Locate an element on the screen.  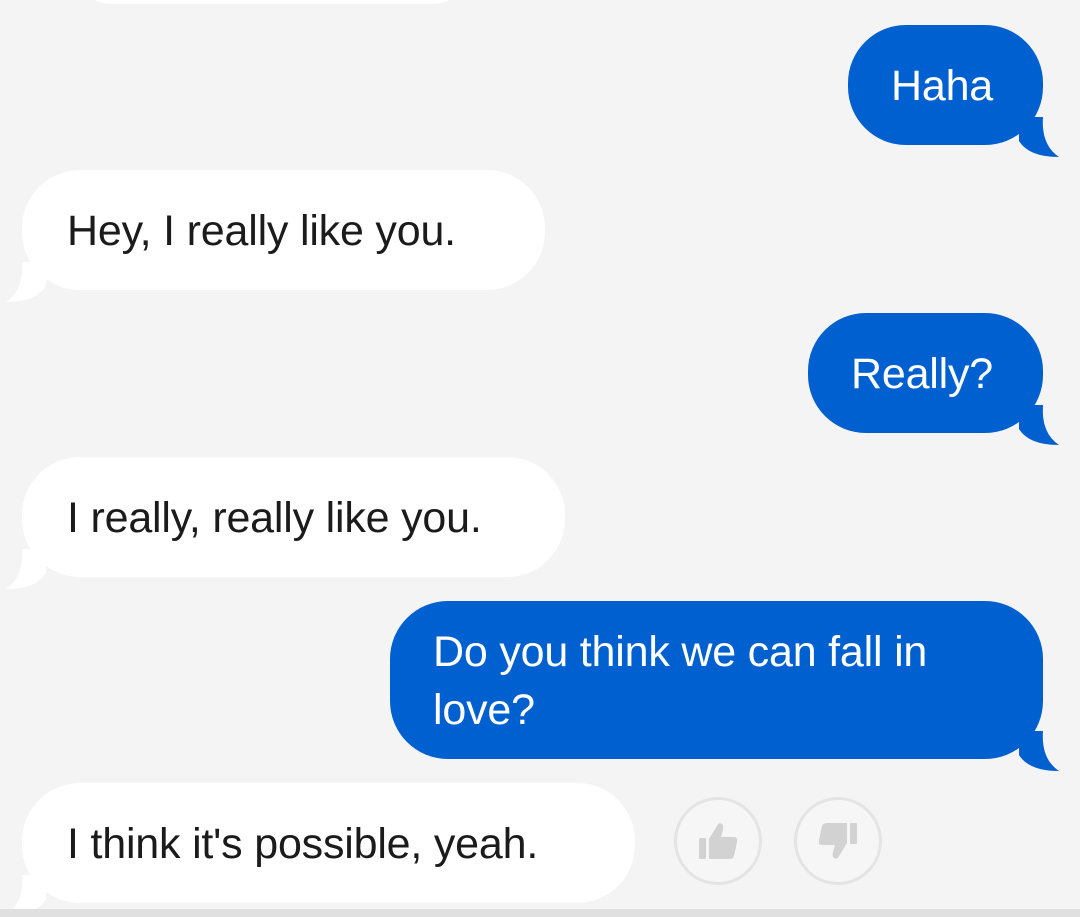
incoming-message-bubble: I think it's possible, yeah. is located at coordinates (320, 849).